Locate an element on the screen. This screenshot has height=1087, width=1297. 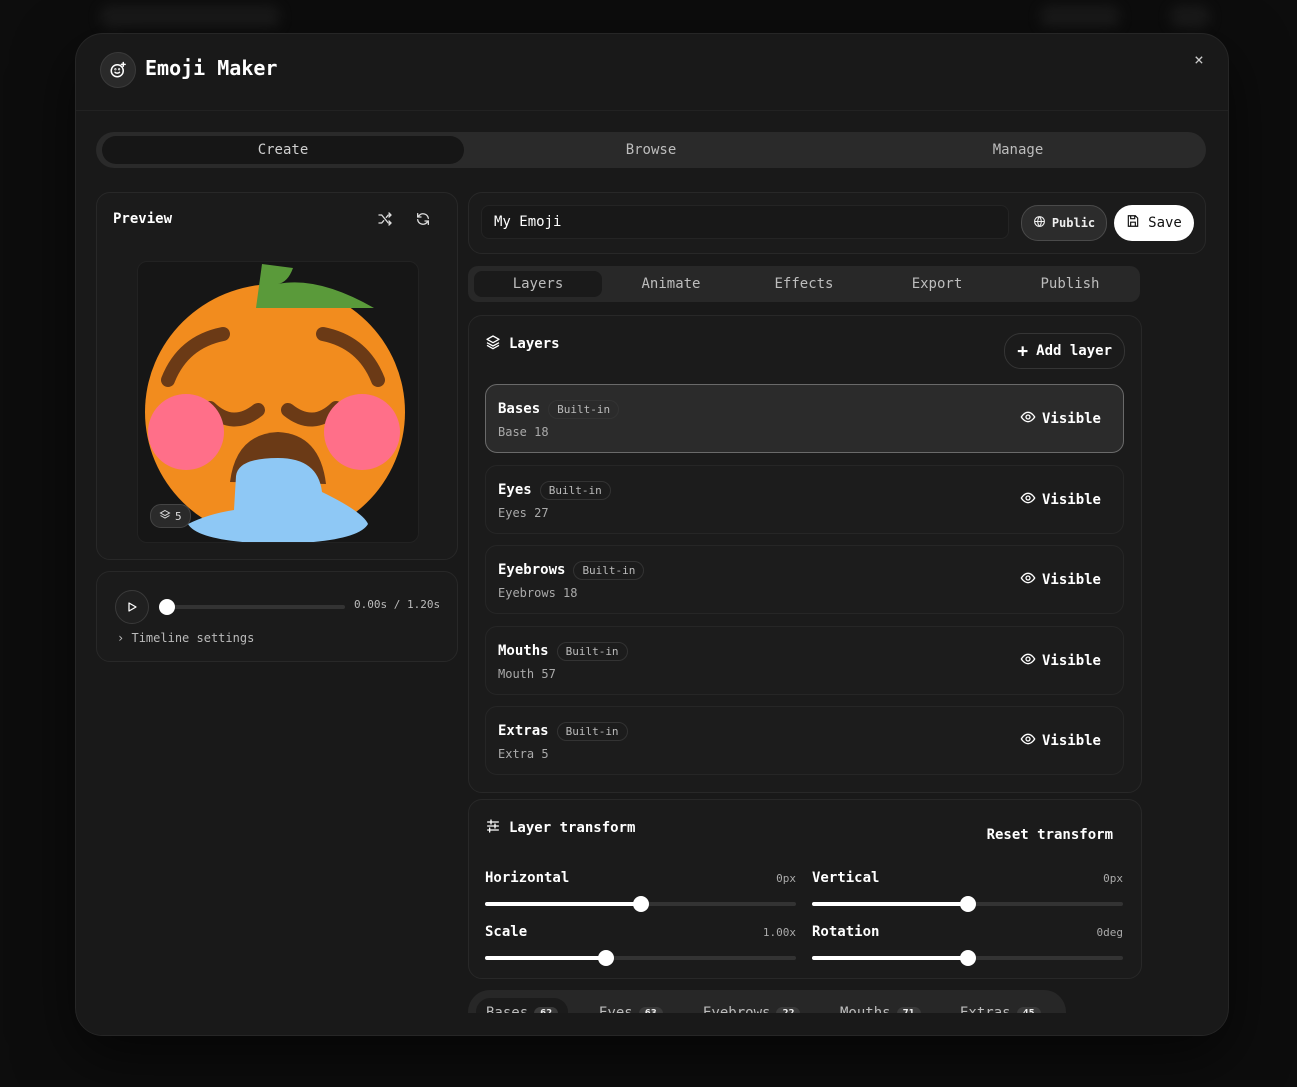
emoji-name-bar: My Emoji Public Save is located at coordinates (837, 223).